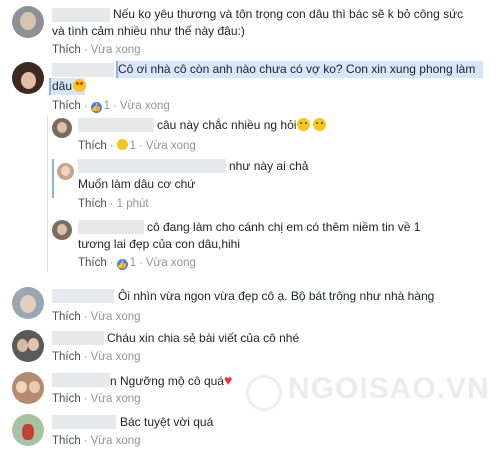 Image resolution: width=496 pixels, height=455 pixels. I want to click on comment-text: n Ngưỡng mộ cô quá♥, so click(171, 380).